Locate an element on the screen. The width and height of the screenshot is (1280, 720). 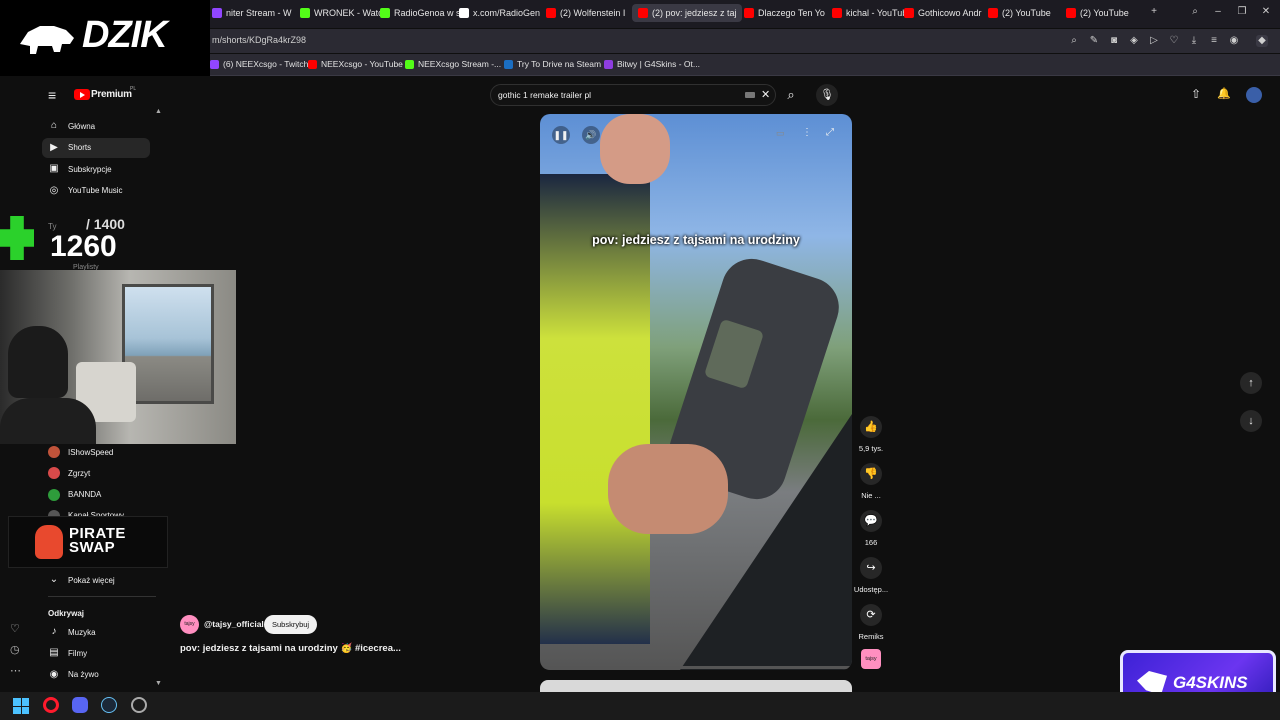
previous-short-icon: ↑ is located at coordinates (1251, 383).